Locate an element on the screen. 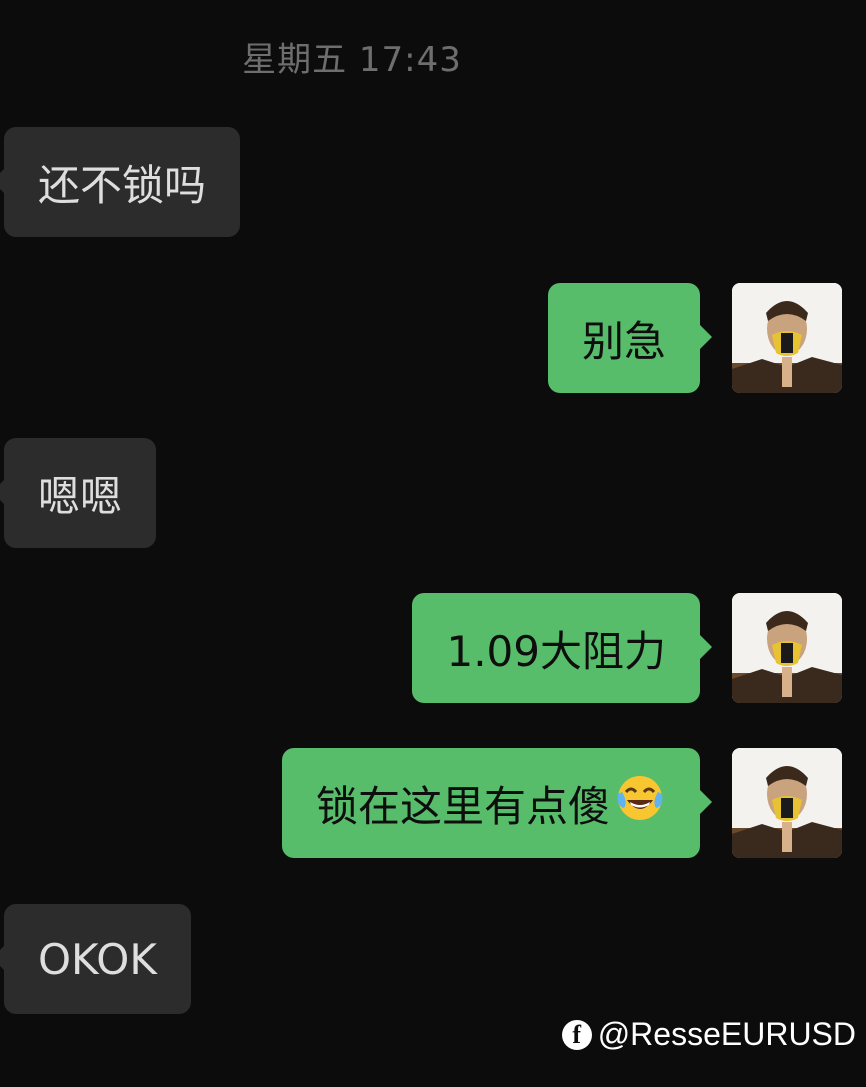 The width and height of the screenshot is (866, 1087). outgoing-message-bubble: 别急 is located at coordinates (629, 338).